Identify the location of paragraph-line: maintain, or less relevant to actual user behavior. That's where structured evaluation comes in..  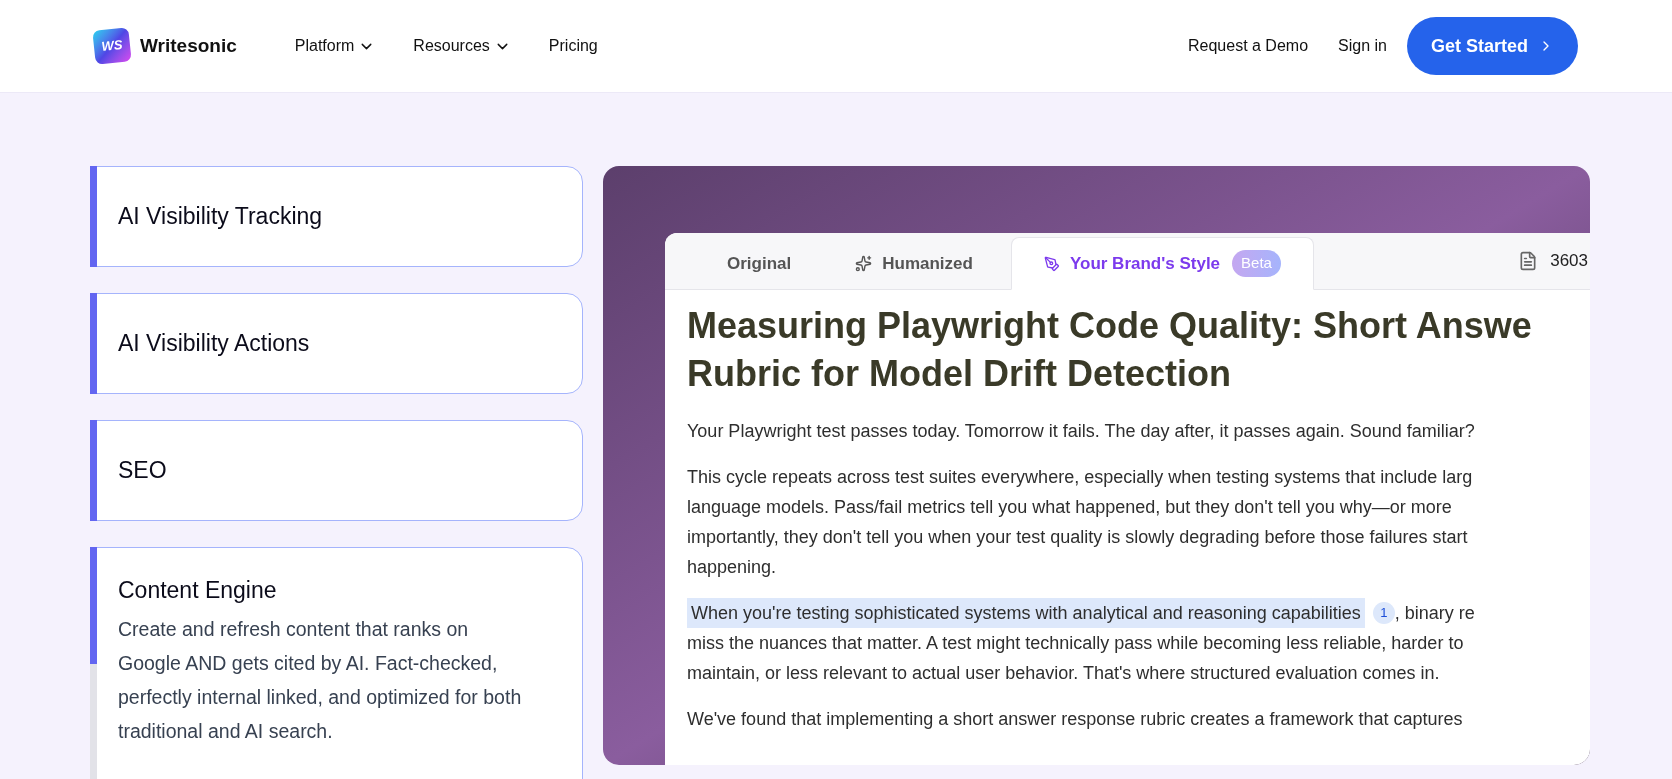
(1063, 673).